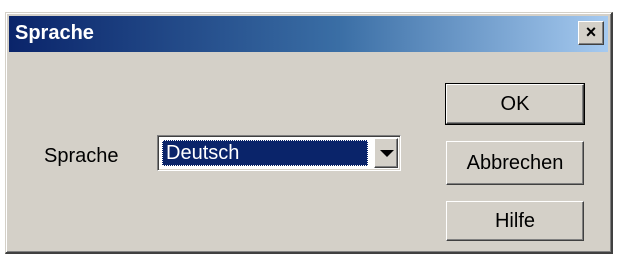 The image size is (622, 262). Describe the element at coordinates (515, 221) in the screenshot. I see `help-button: Hilfe` at that location.